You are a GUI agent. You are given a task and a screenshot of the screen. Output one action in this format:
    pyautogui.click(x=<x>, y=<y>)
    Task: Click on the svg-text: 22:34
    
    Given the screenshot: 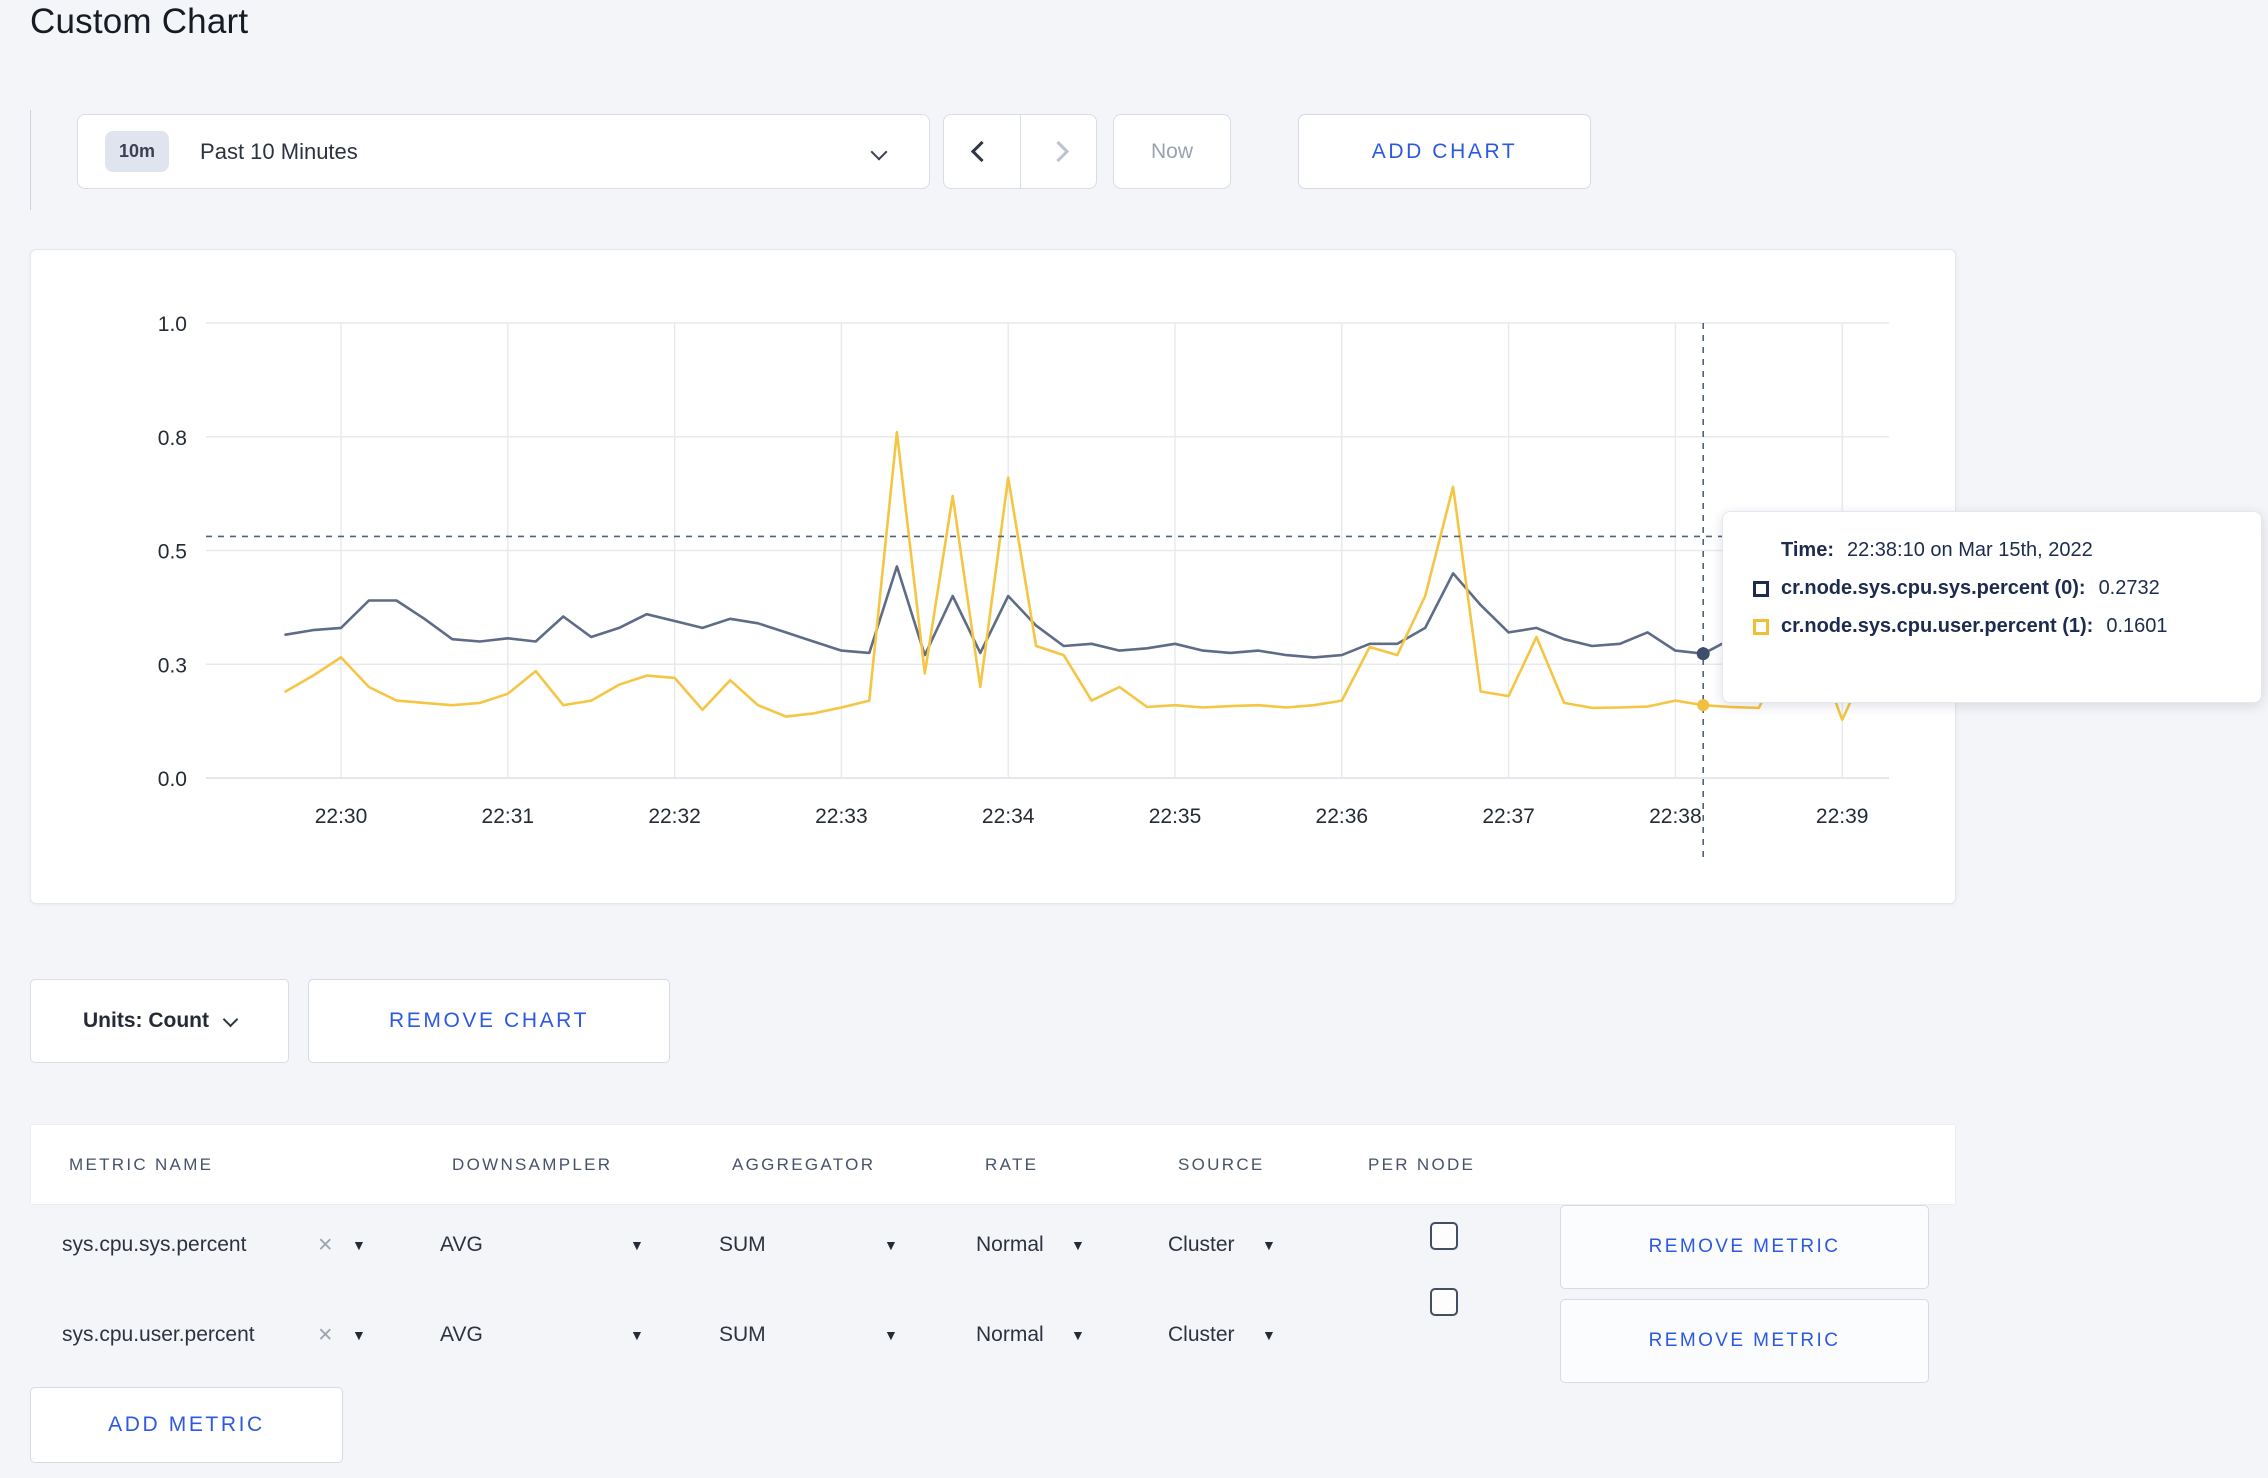 What is the action you would take?
    pyautogui.click(x=1008, y=816)
    